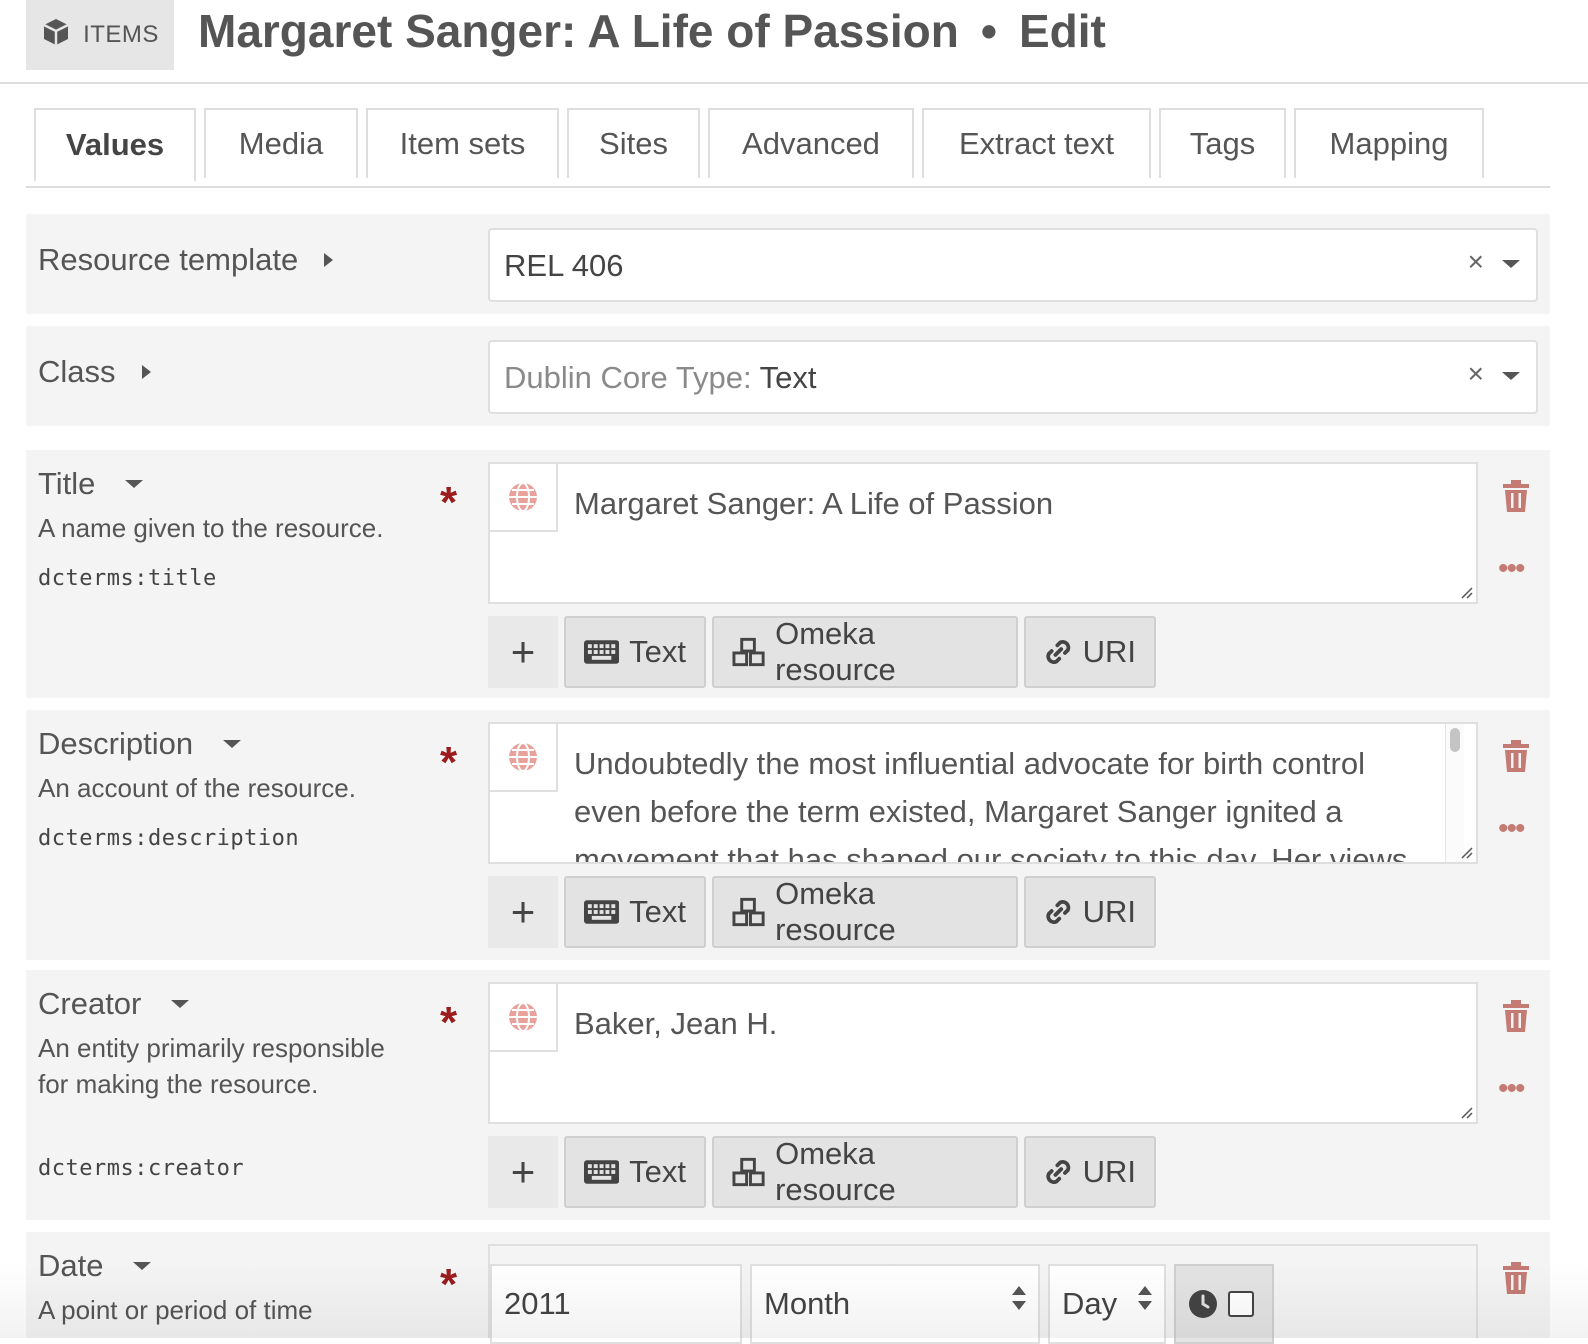 The image size is (1588, 1344). Describe the element at coordinates (1013, 377) in the screenshot. I see `class-select: Dublin Core Type: Text ×` at that location.